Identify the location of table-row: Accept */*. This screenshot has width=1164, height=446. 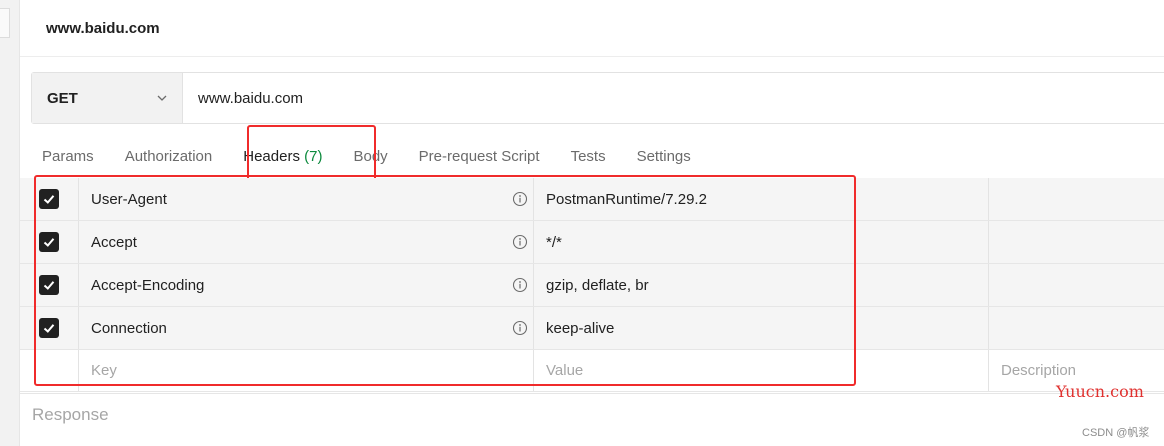
(592, 242).